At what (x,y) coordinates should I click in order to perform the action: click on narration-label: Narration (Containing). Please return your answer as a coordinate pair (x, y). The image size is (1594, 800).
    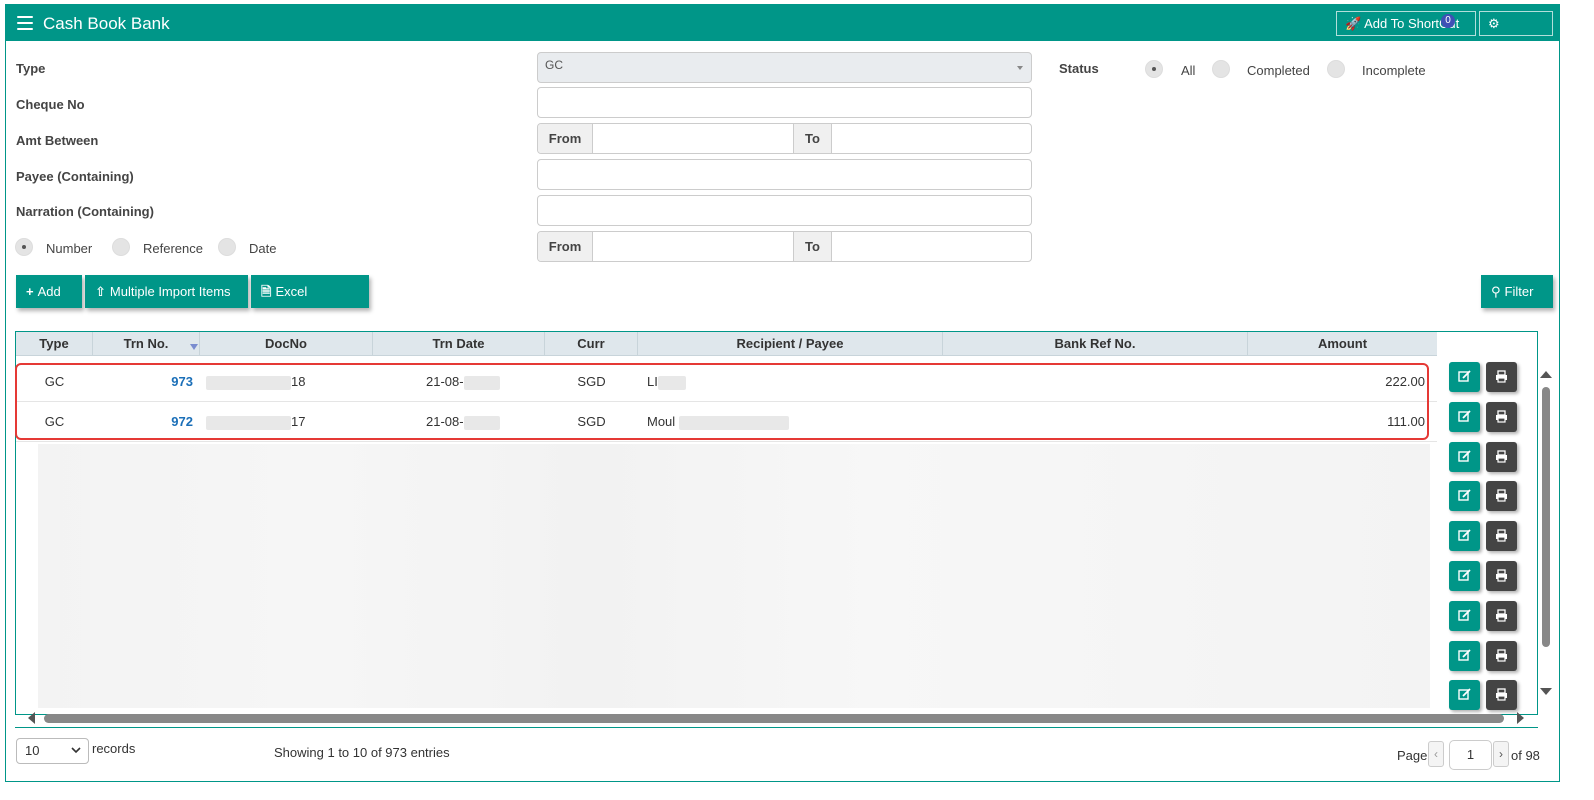
    Looking at the image, I should click on (85, 211).